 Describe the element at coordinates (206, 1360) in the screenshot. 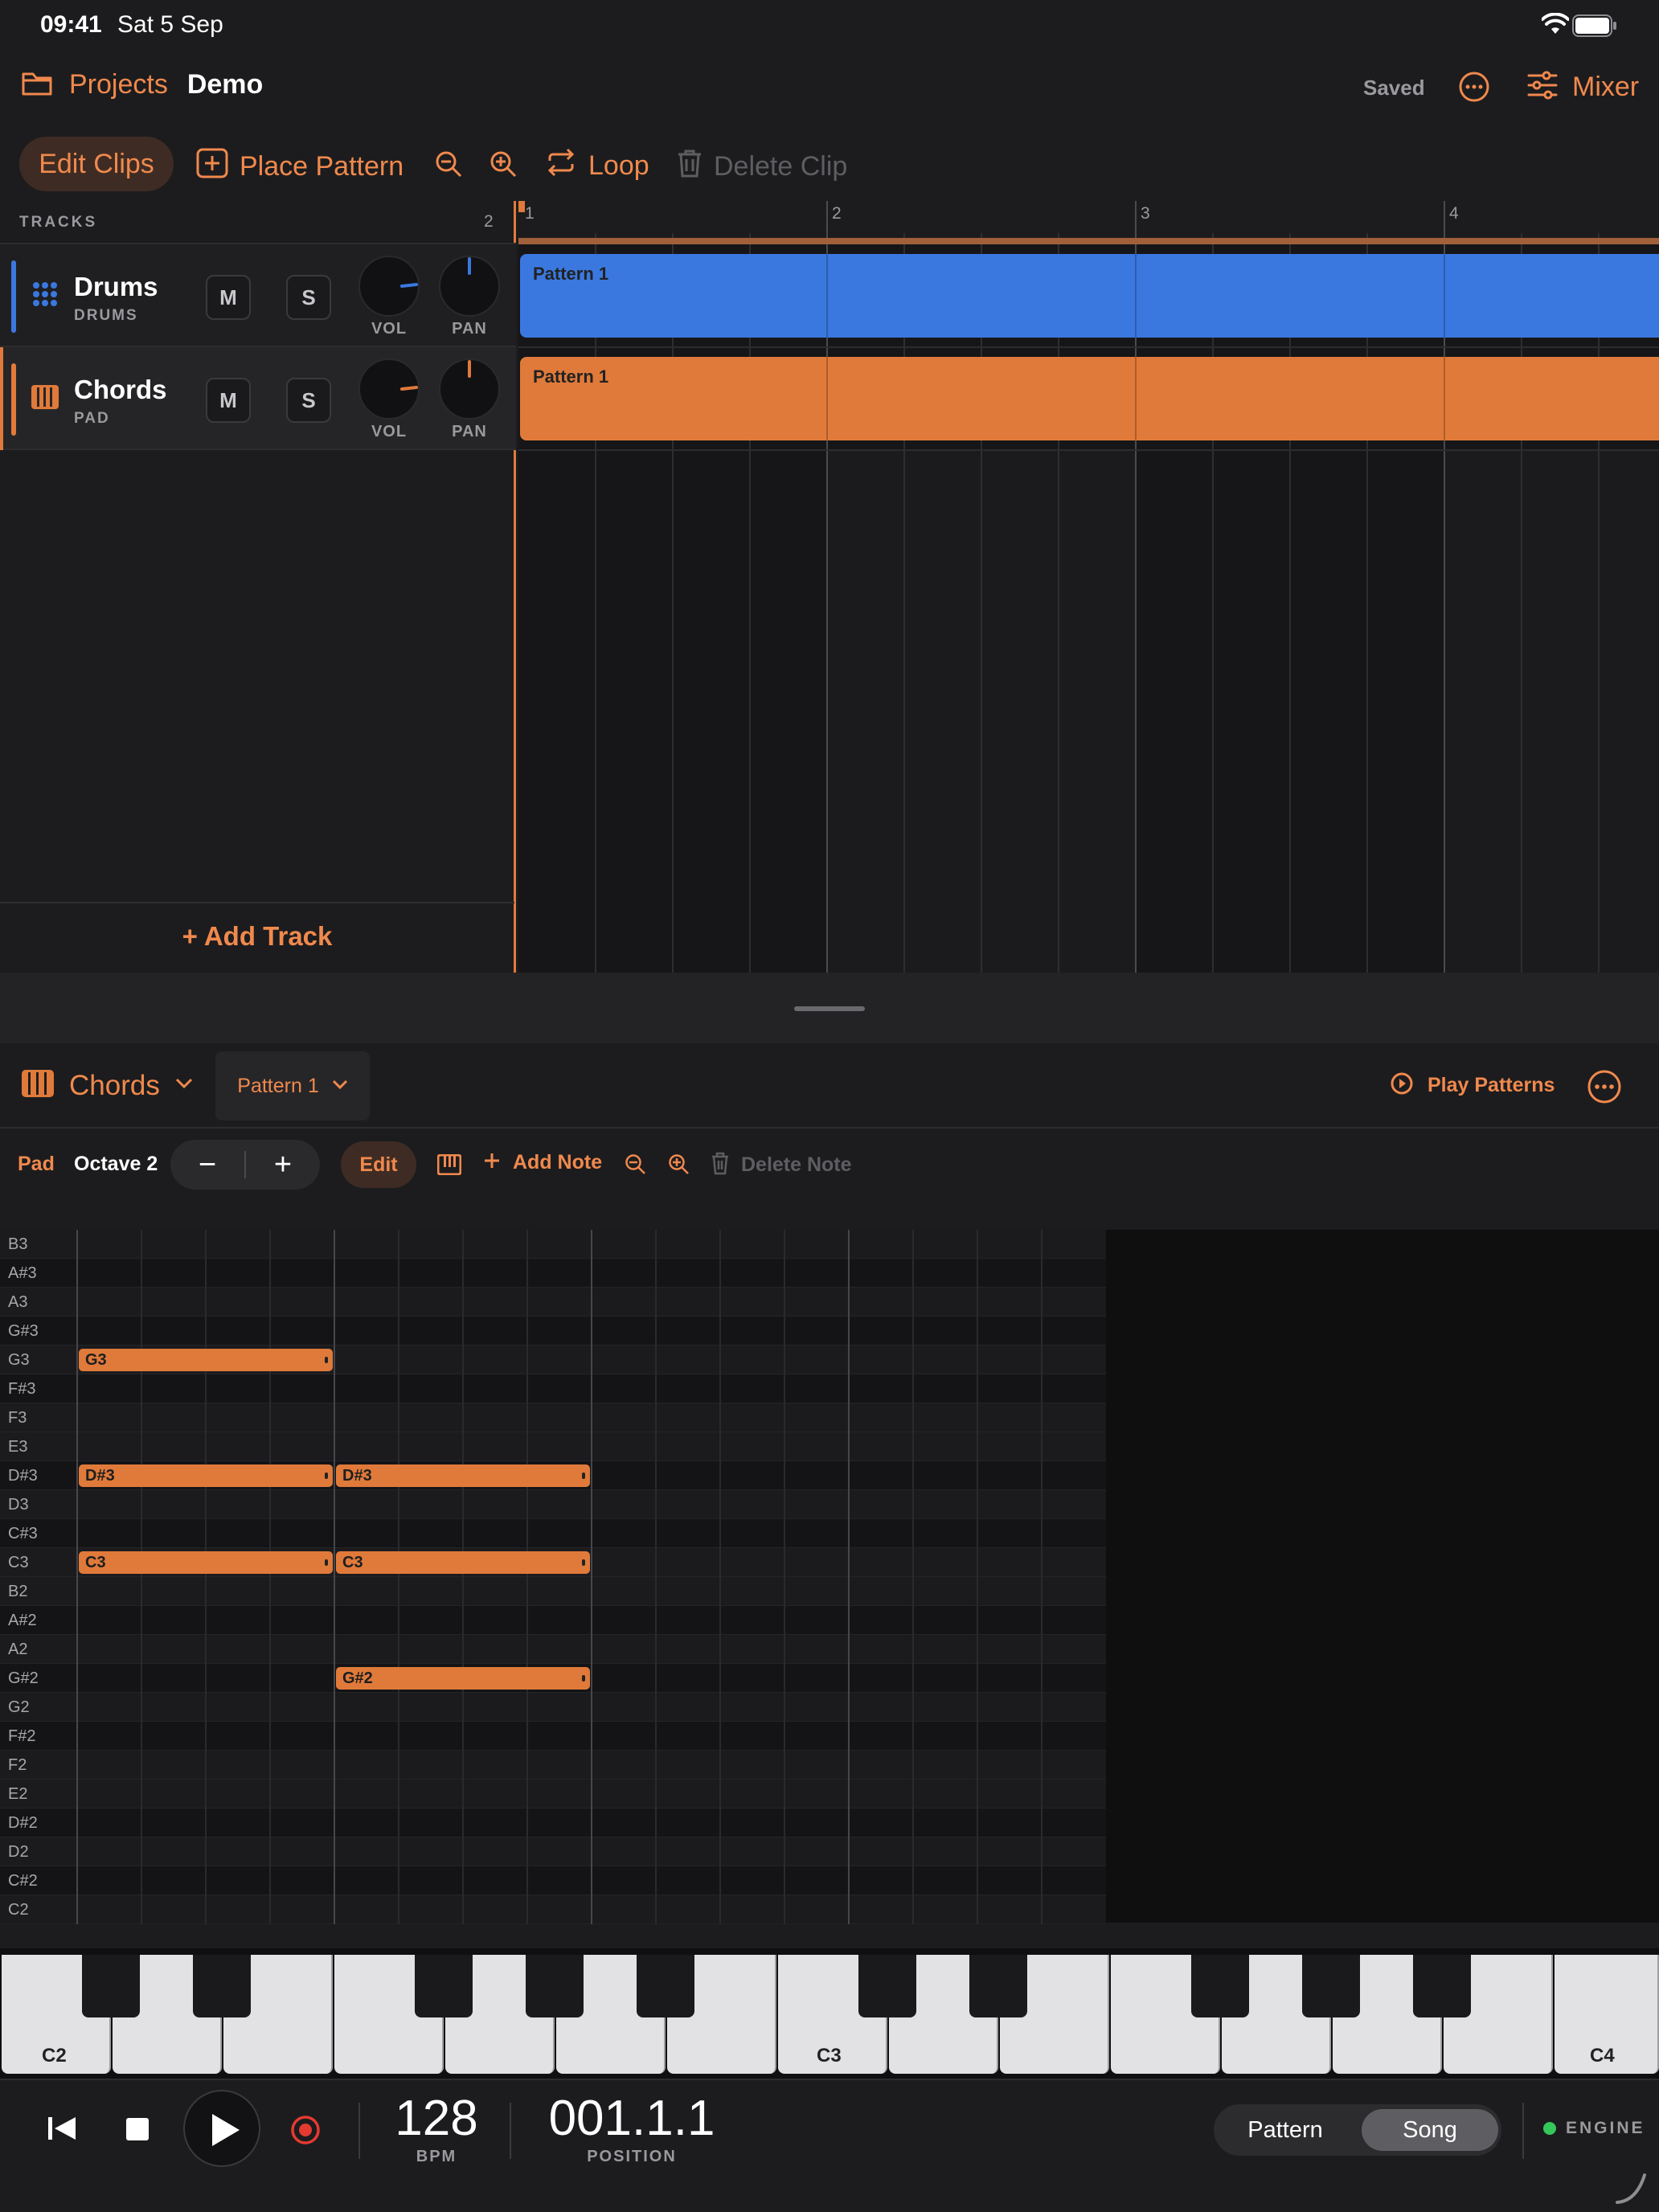

I see `note-block: G3` at that location.